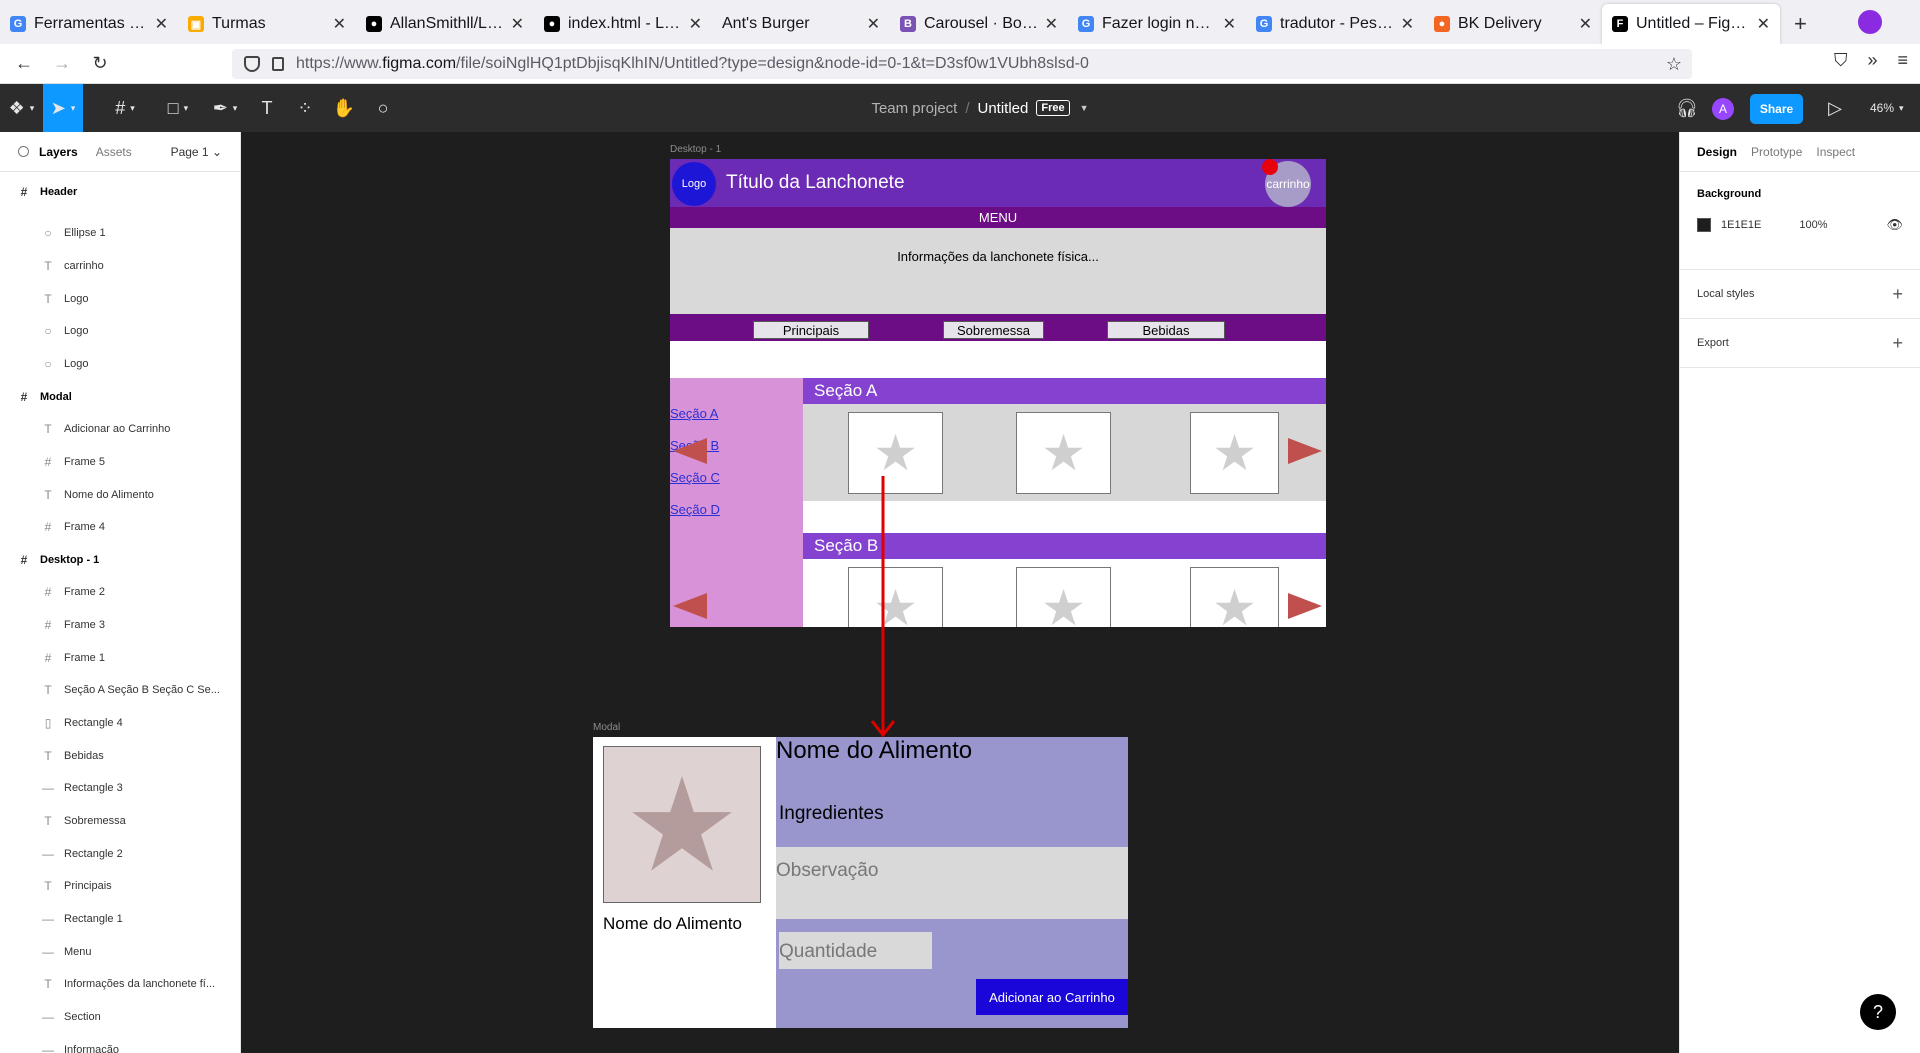  Describe the element at coordinates (1870, 22) in the screenshot. I see `private-browsing-icon` at that location.